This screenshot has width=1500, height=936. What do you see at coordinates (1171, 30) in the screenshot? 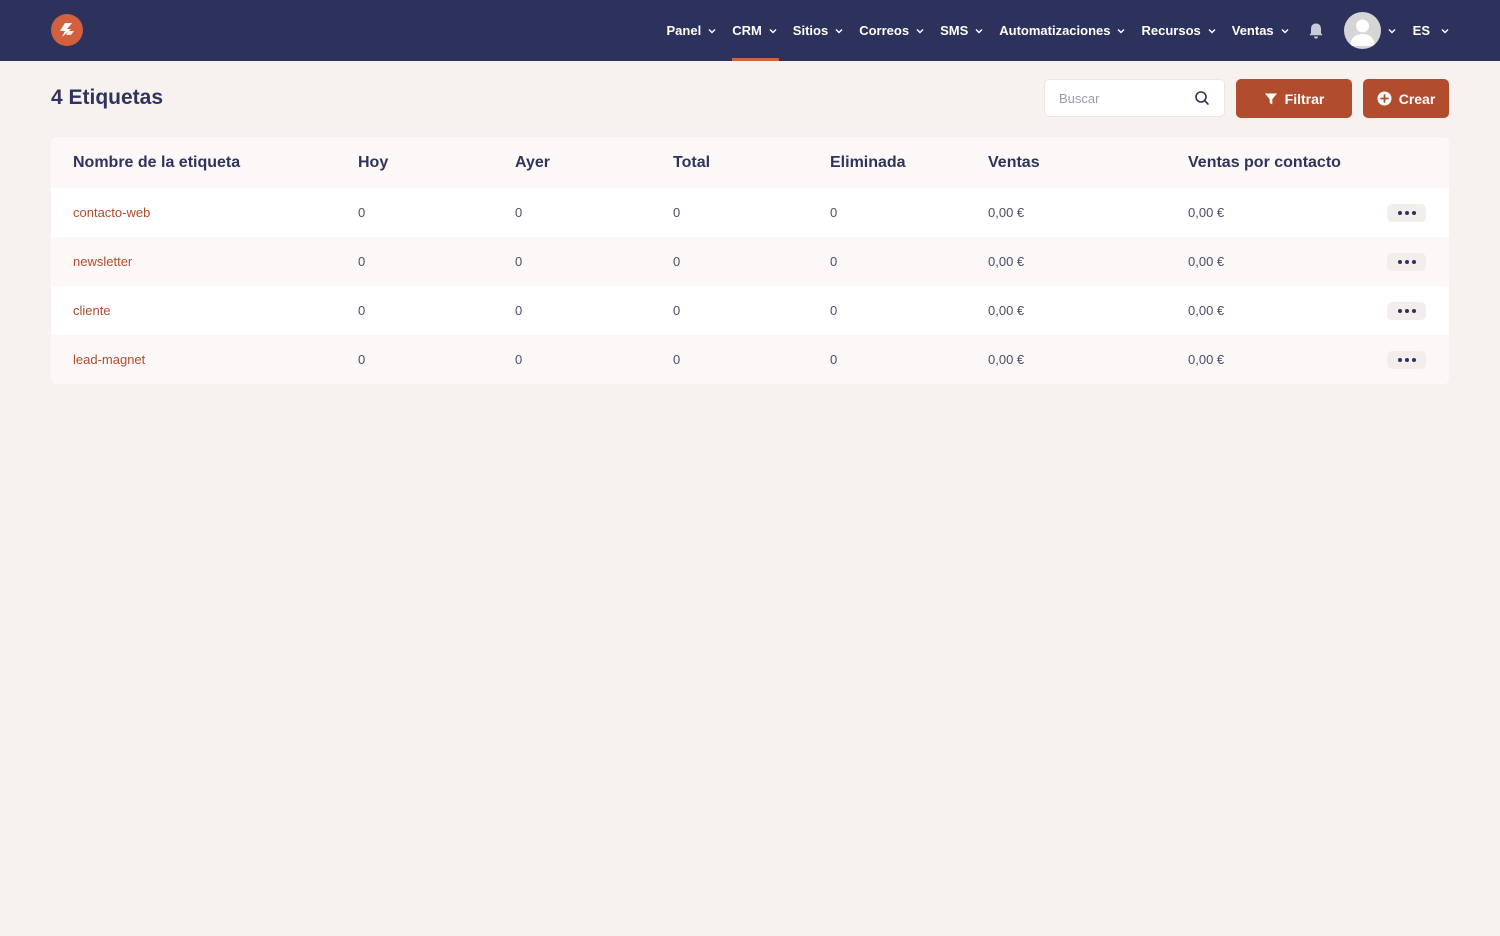
I see `nav-item-label: Recursos` at bounding box center [1171, 30].